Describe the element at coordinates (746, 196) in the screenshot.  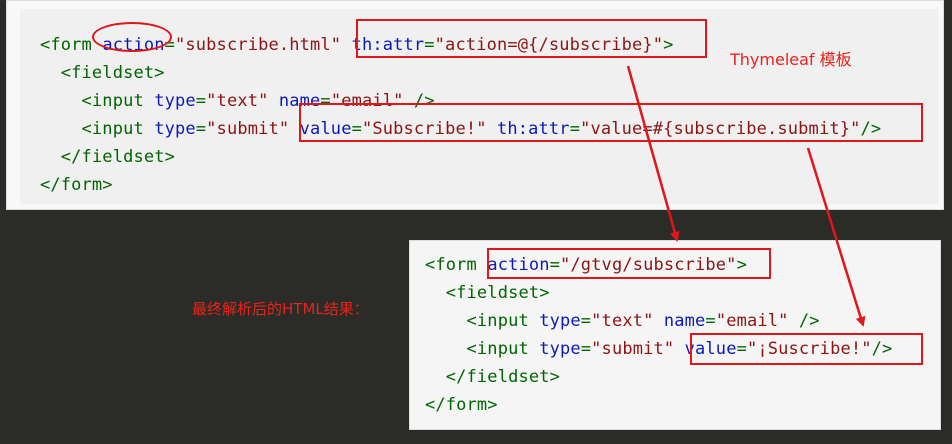
I see `annotation-arrows` at that location.